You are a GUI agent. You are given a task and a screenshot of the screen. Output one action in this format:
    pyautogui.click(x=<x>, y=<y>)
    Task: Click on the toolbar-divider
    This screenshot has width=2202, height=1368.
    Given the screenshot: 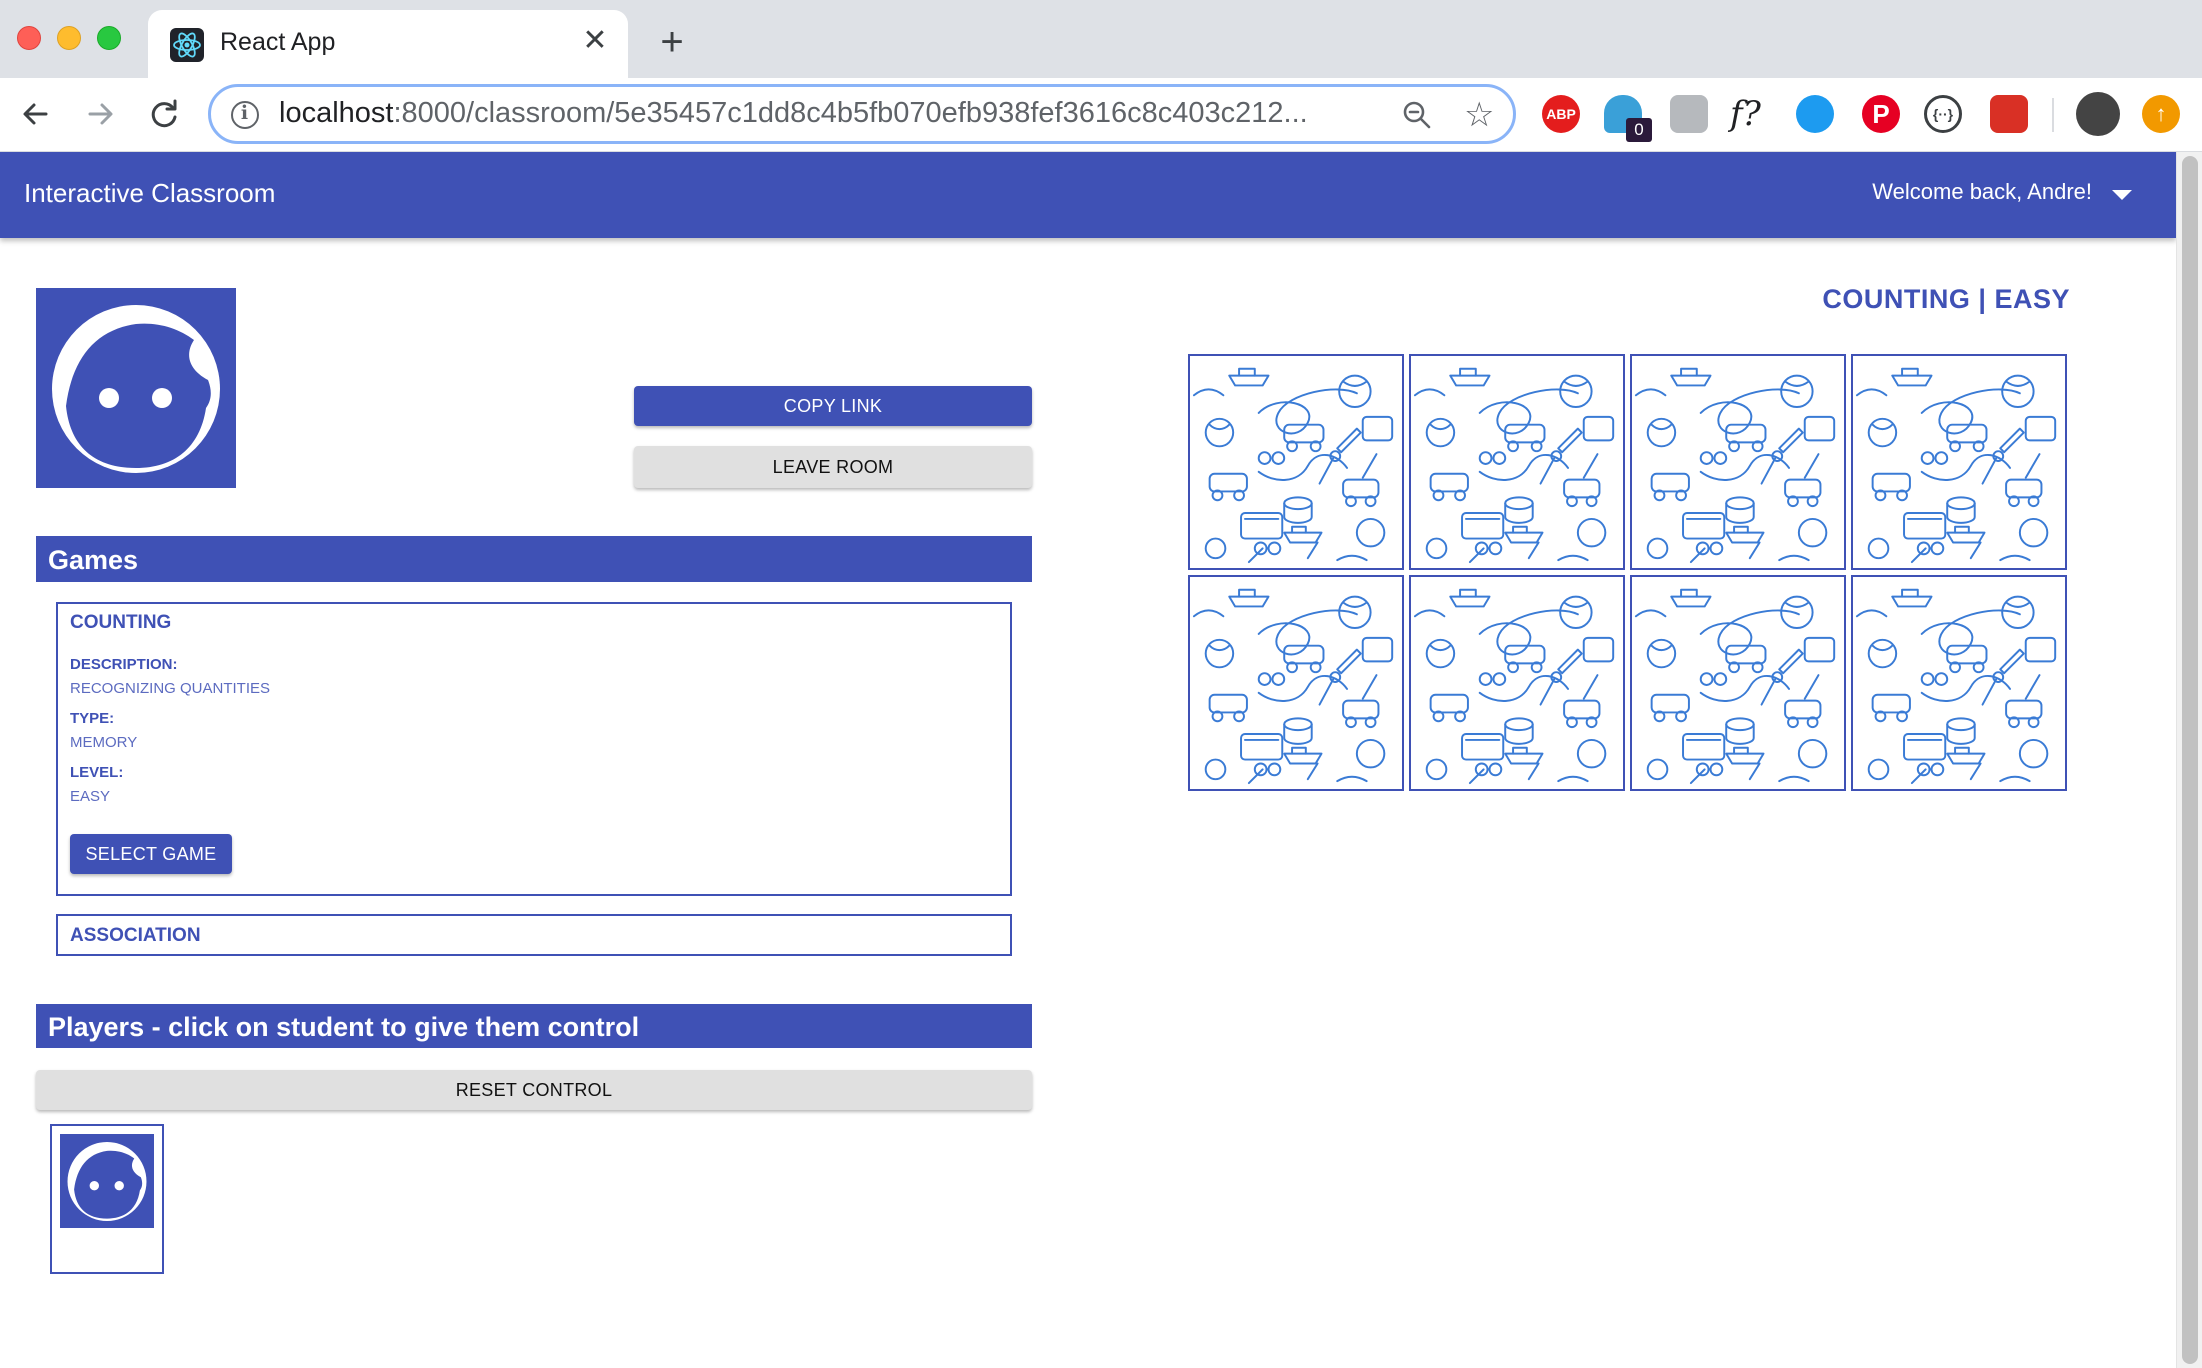 What is the action you would take?
    pyautogui.click(x=2053, y=115)
    